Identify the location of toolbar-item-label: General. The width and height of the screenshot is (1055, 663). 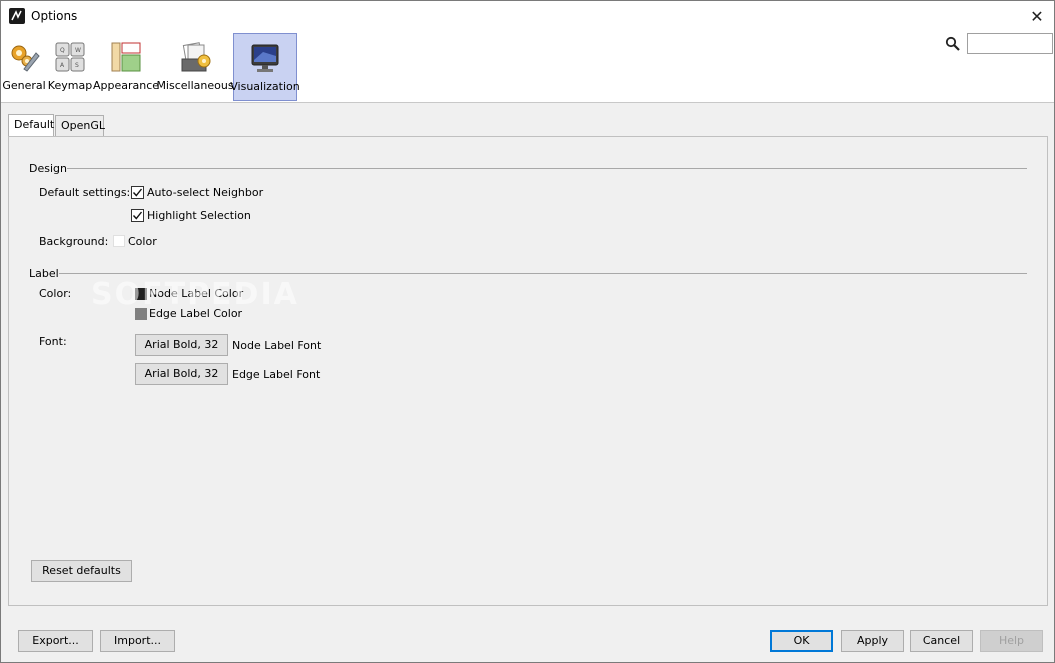
(24, 85).